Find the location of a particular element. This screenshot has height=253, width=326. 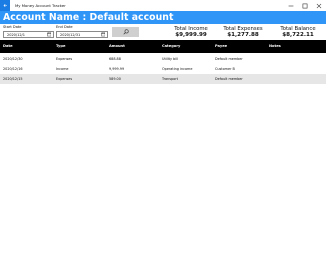

column-header-date: Date is located at coordinates (8, 46).